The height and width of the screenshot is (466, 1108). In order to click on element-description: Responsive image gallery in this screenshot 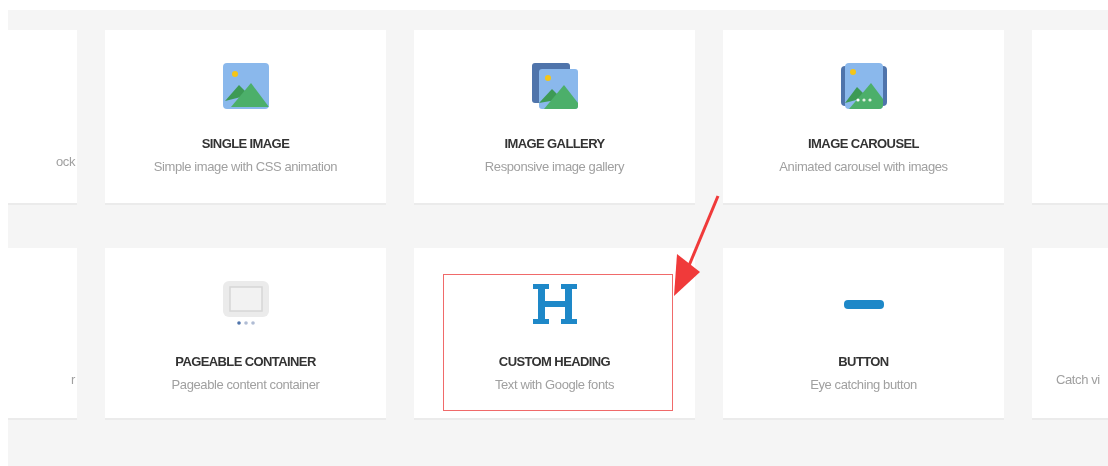, I will do `click(554, 166)`.